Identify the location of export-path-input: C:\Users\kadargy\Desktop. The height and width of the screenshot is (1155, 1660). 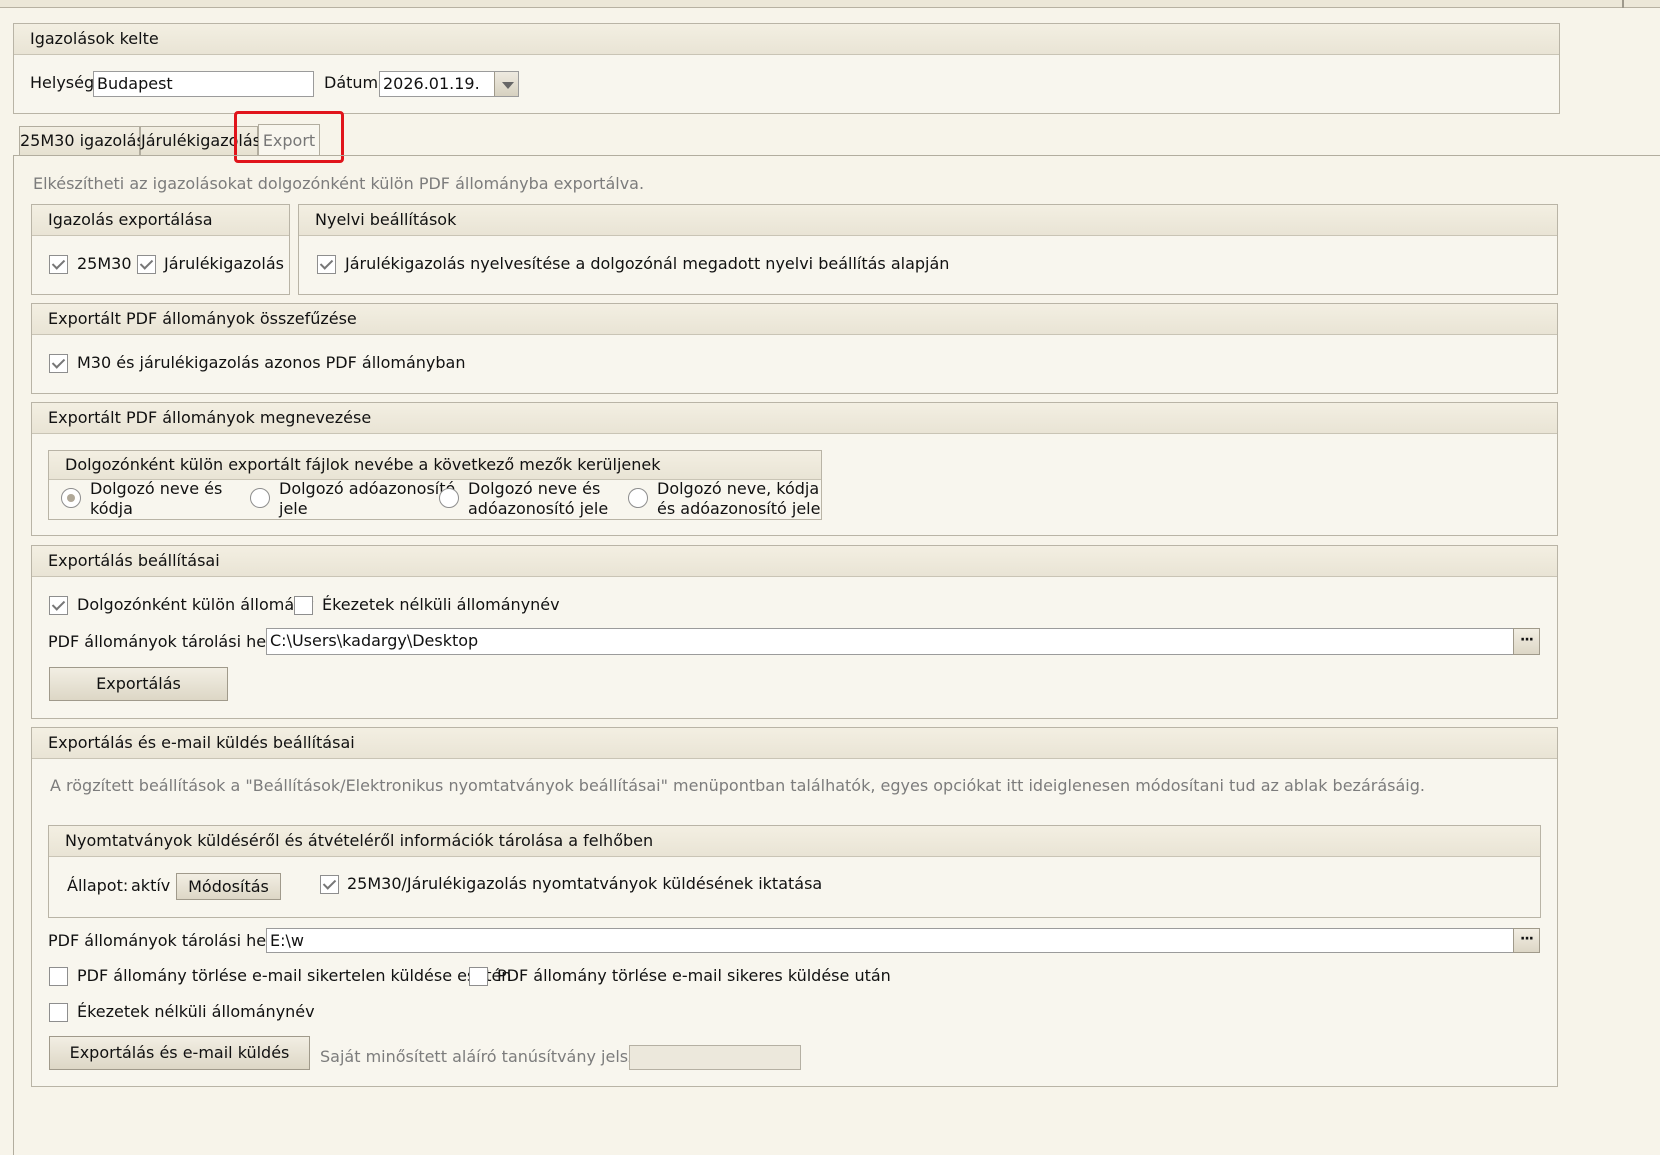
(890, 641).